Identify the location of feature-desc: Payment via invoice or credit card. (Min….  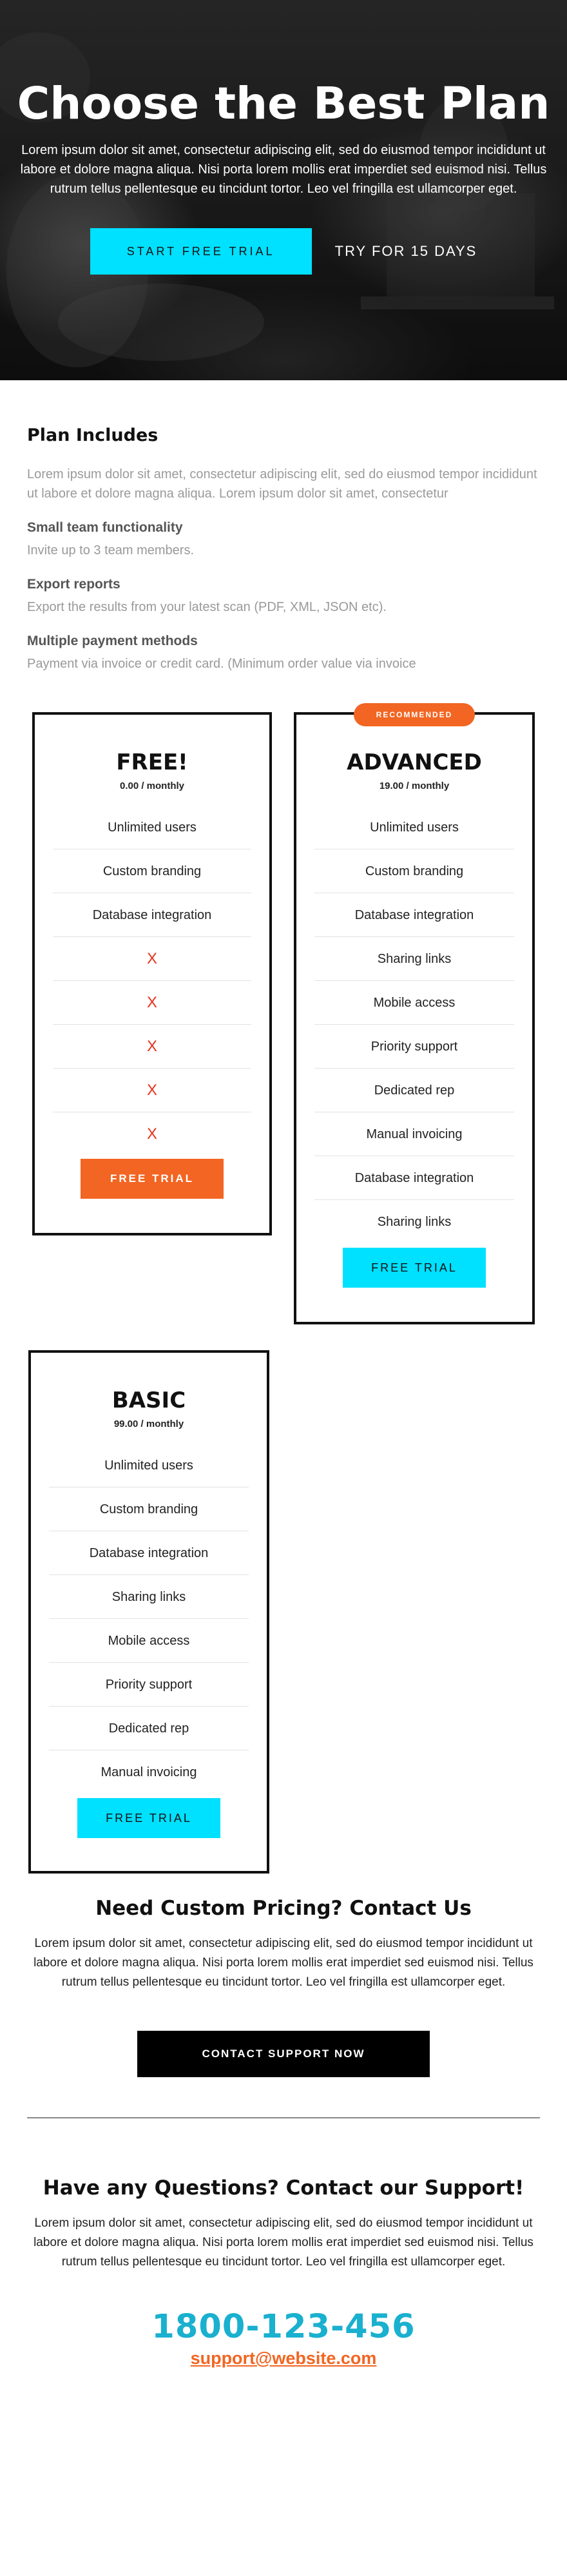
(221, 664).